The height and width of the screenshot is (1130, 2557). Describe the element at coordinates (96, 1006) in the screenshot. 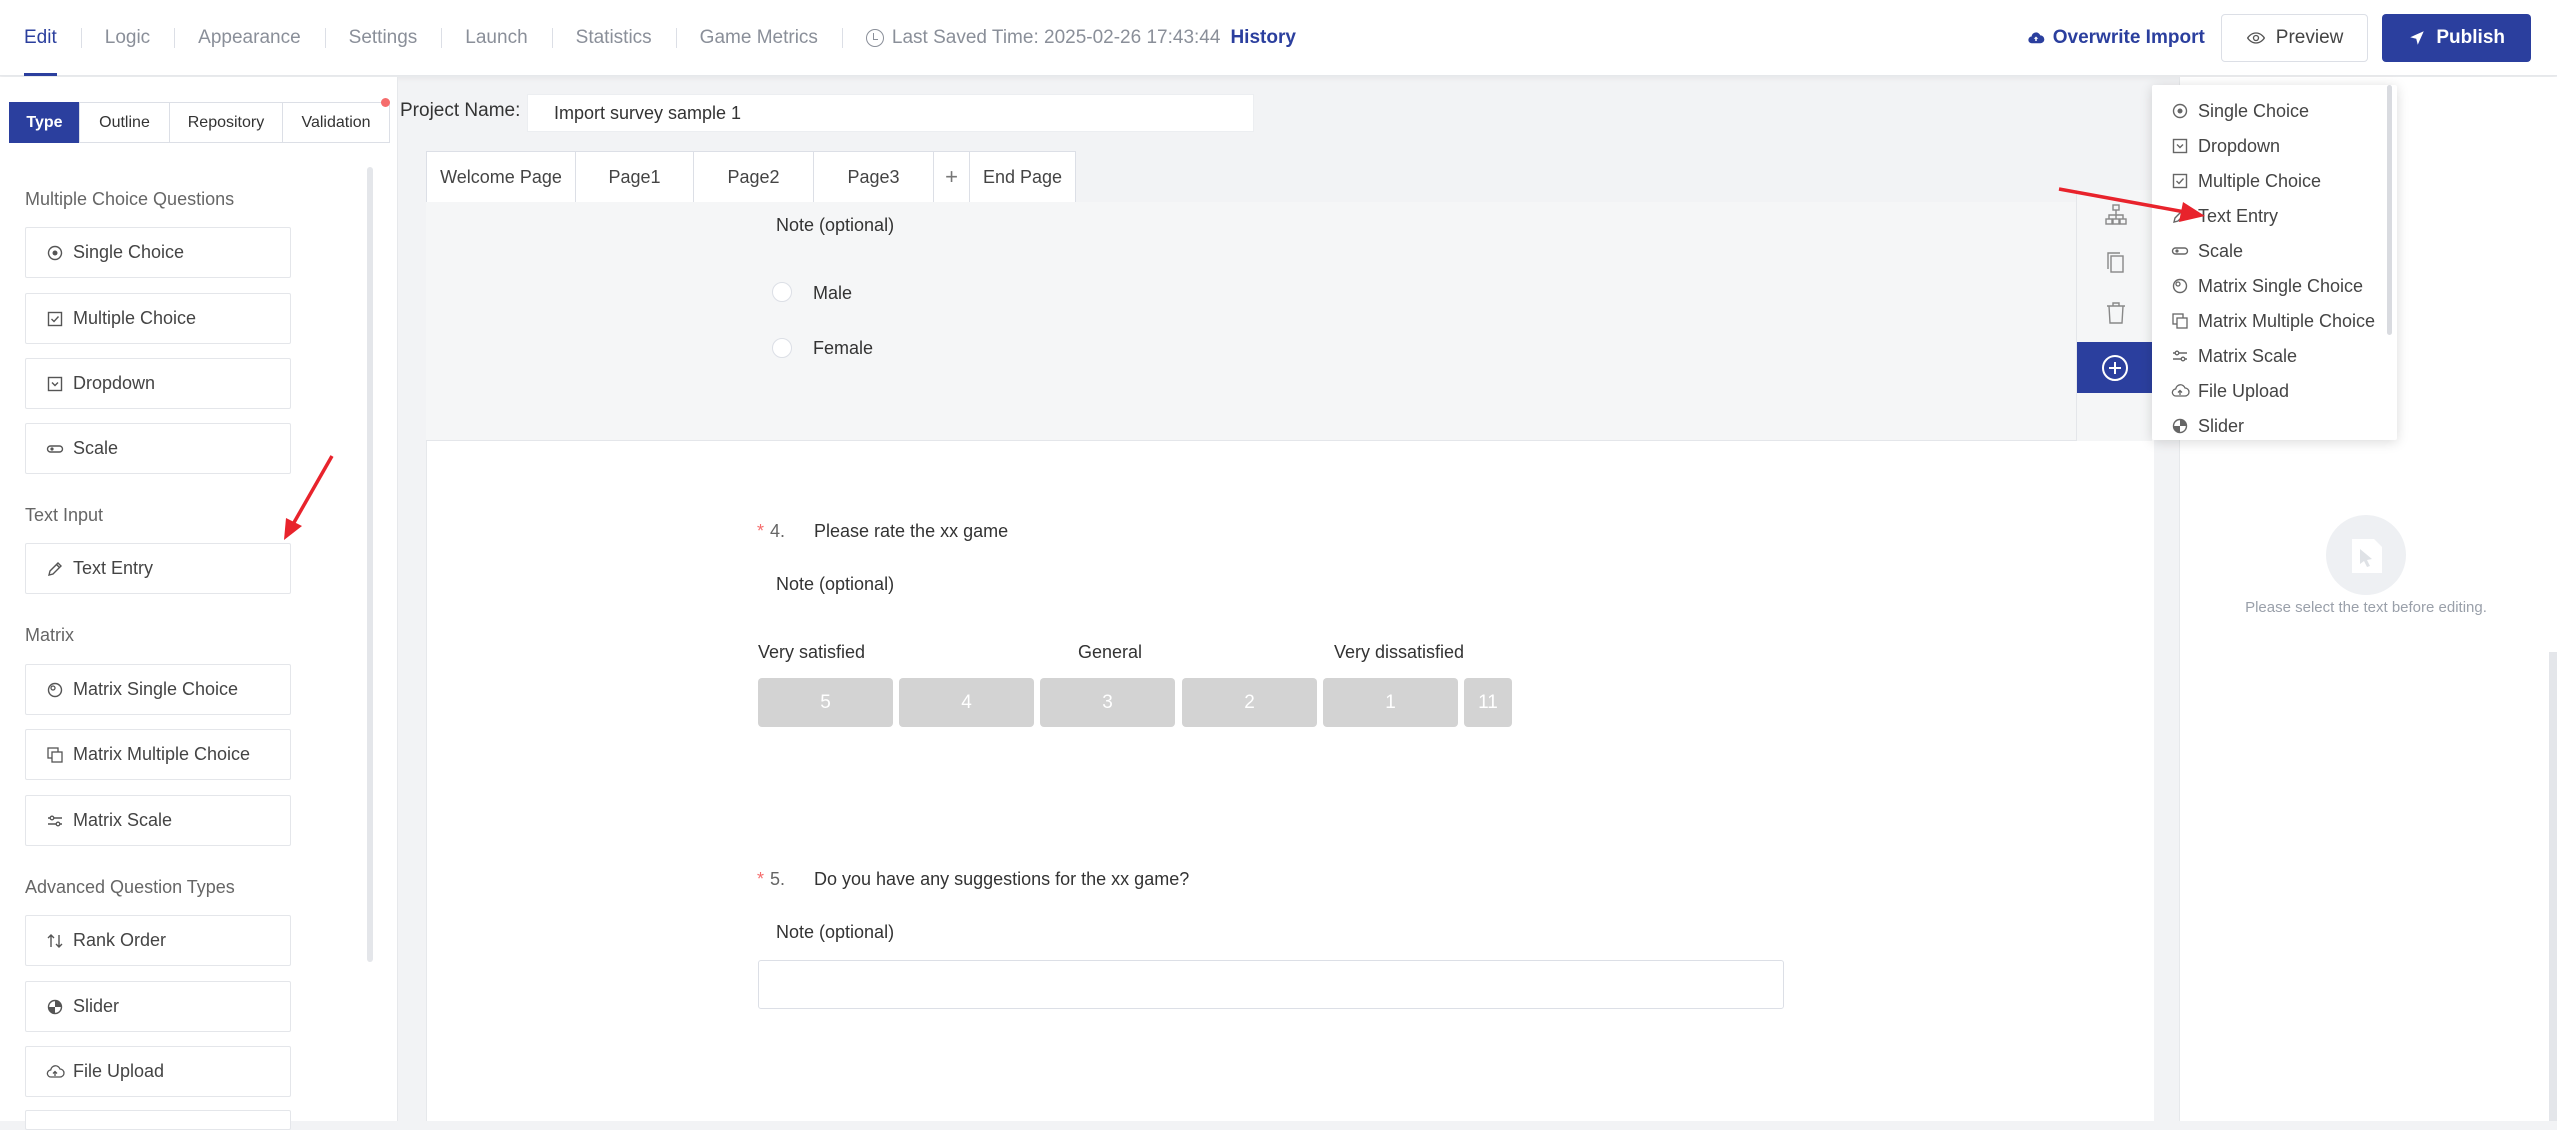

I see `qtype-label: Slider` at that location.